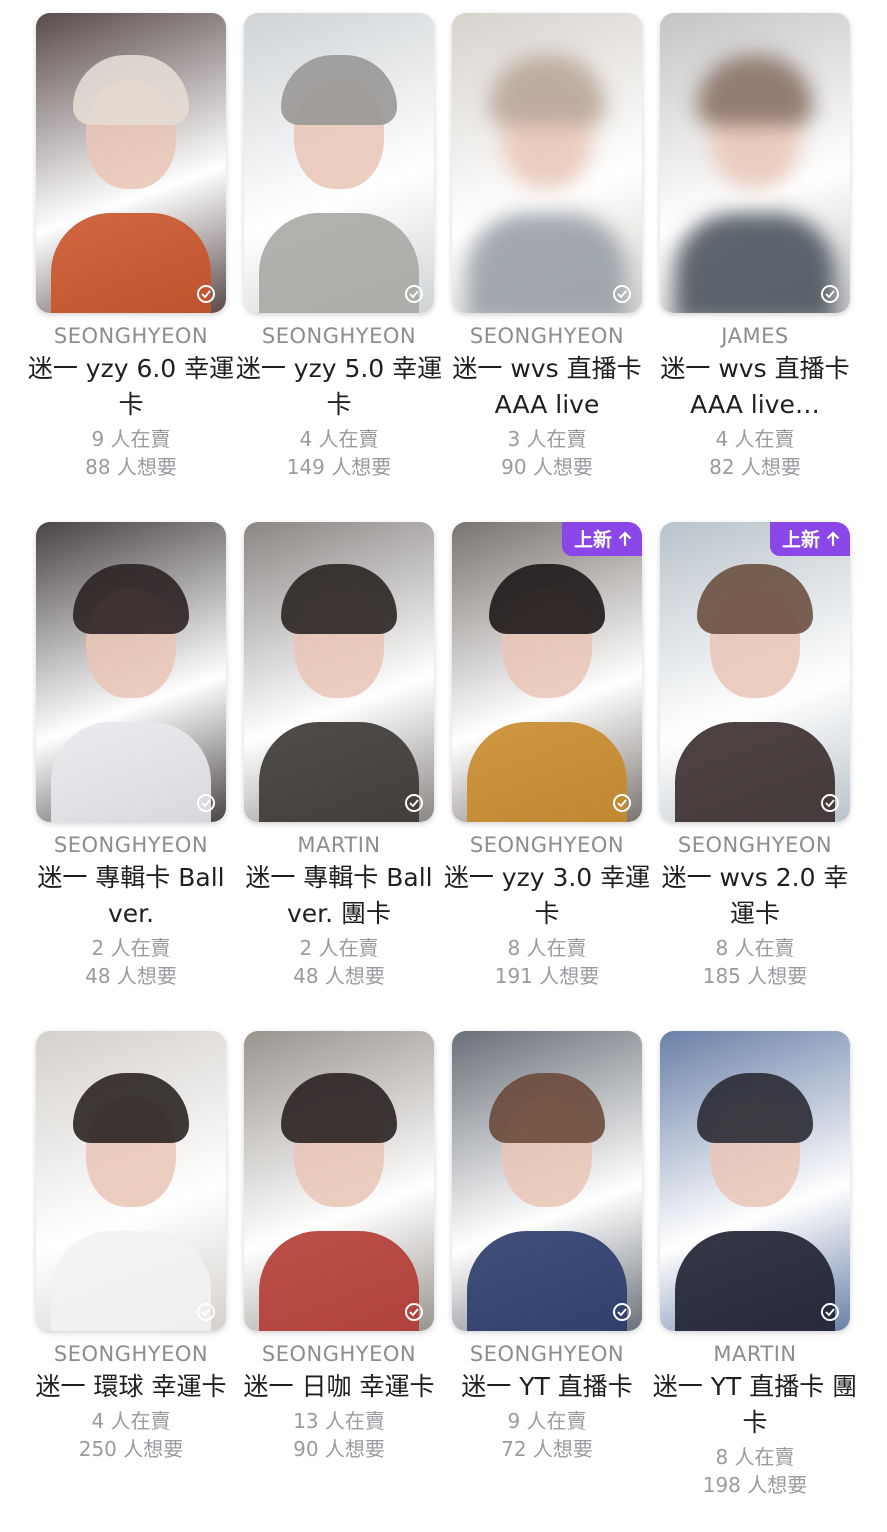 The width and height of the screenshot is (887, 1532). I want to click on card-title: 迷一 yzy 3.0 幸運卡, so click(547, 896).